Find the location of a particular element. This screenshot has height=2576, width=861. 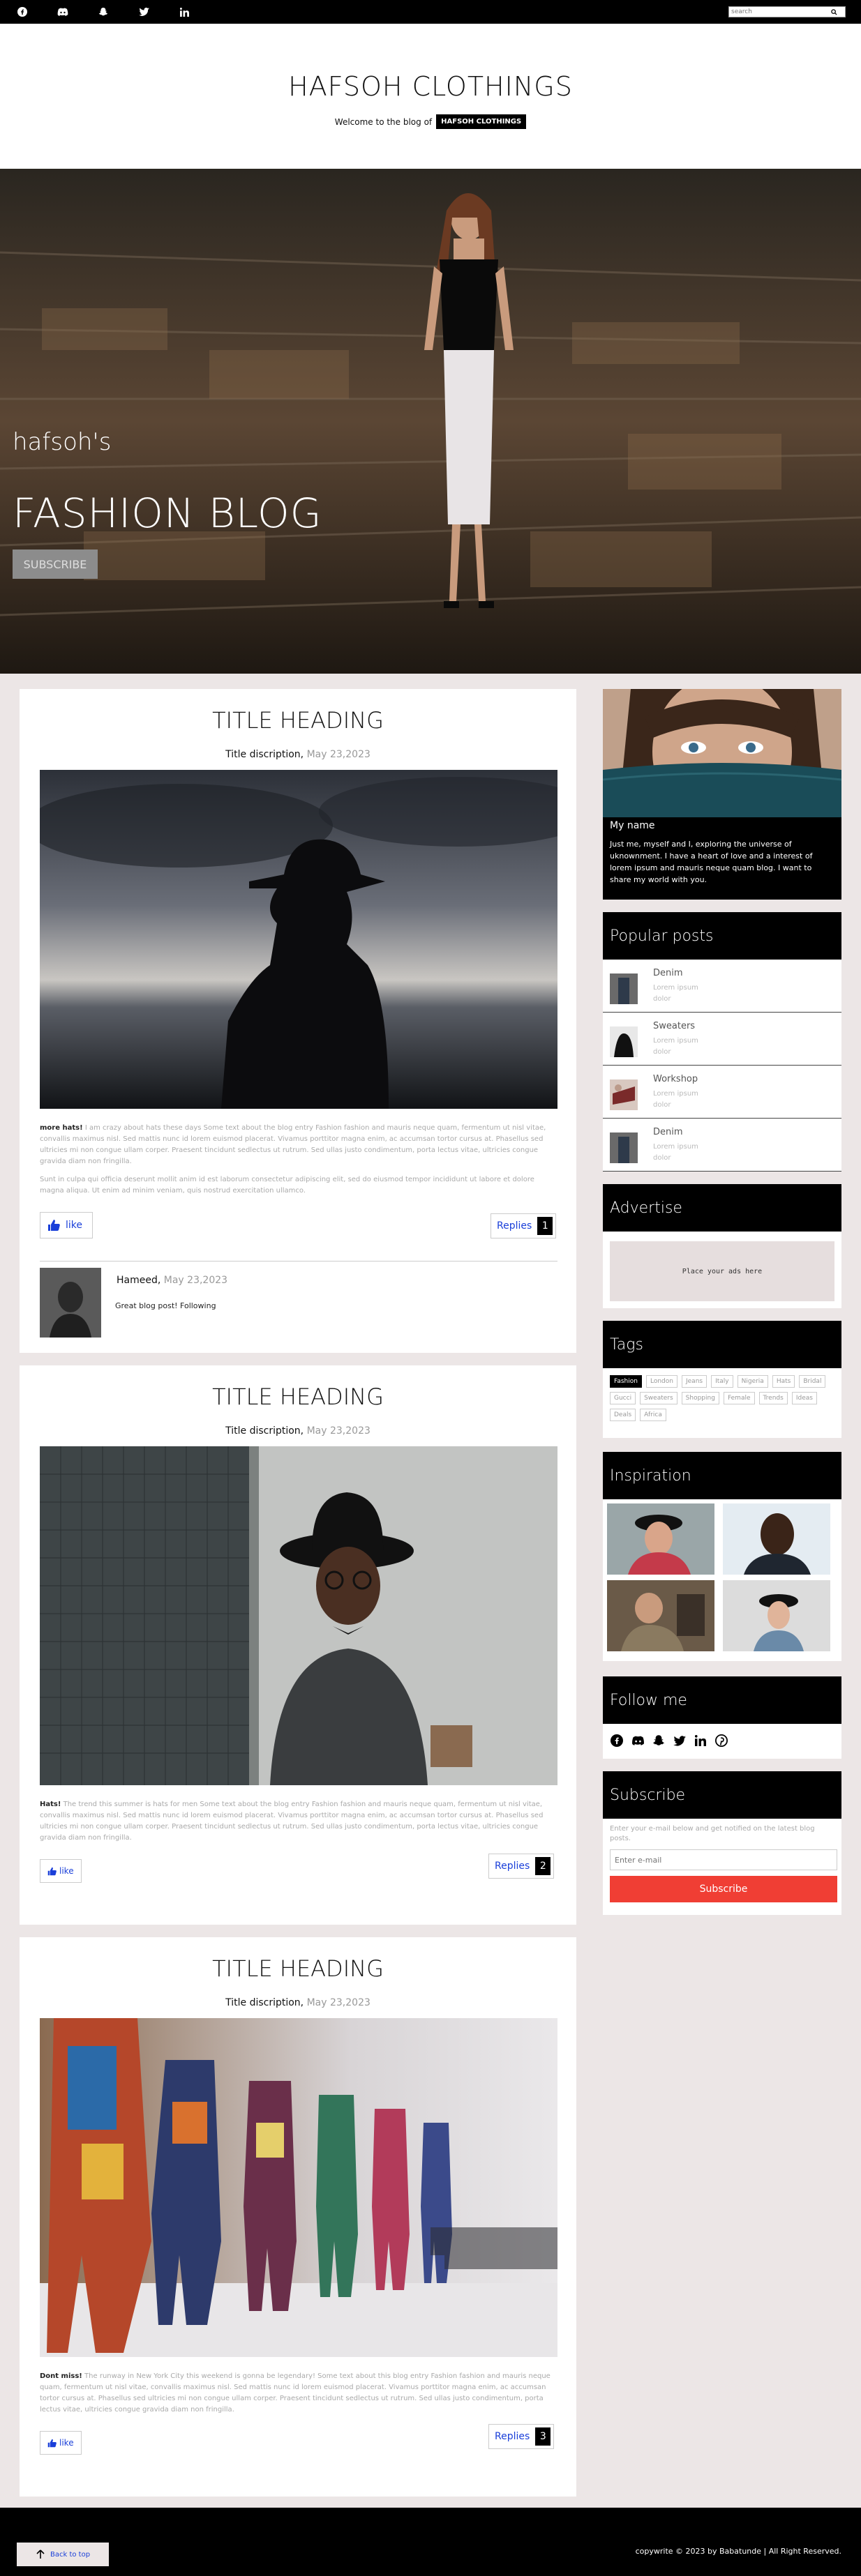

welcome-line: Welcome to the blog of HAFSOH CLOTHINGS is located at coordinates (430, 121).